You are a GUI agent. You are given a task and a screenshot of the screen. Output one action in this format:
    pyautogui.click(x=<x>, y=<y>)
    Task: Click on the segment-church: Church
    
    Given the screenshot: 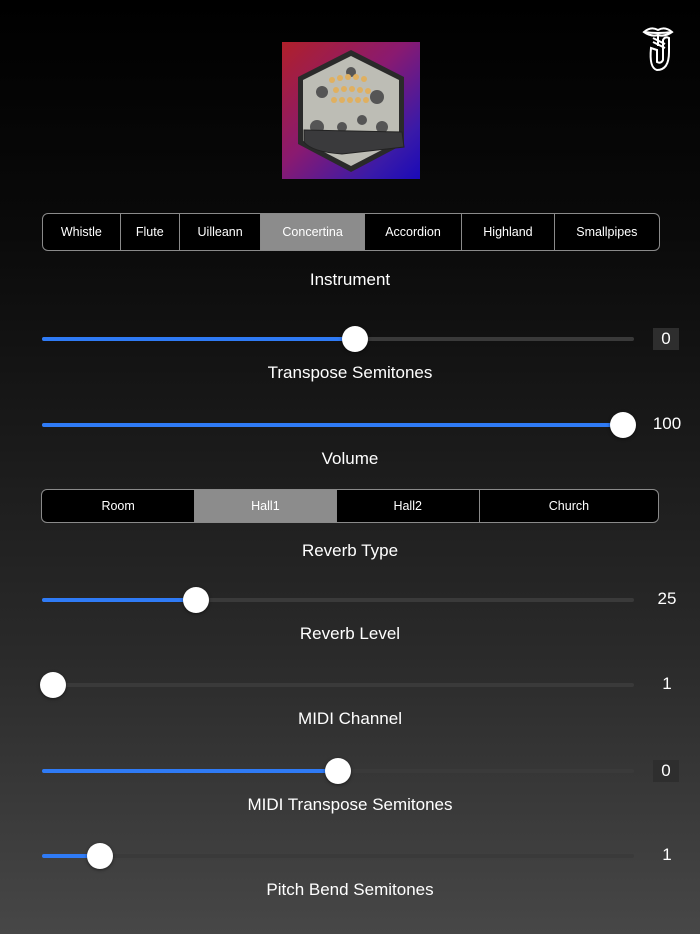 What is the action you would take?
    pyautogui.click(x=569, y=506)
    